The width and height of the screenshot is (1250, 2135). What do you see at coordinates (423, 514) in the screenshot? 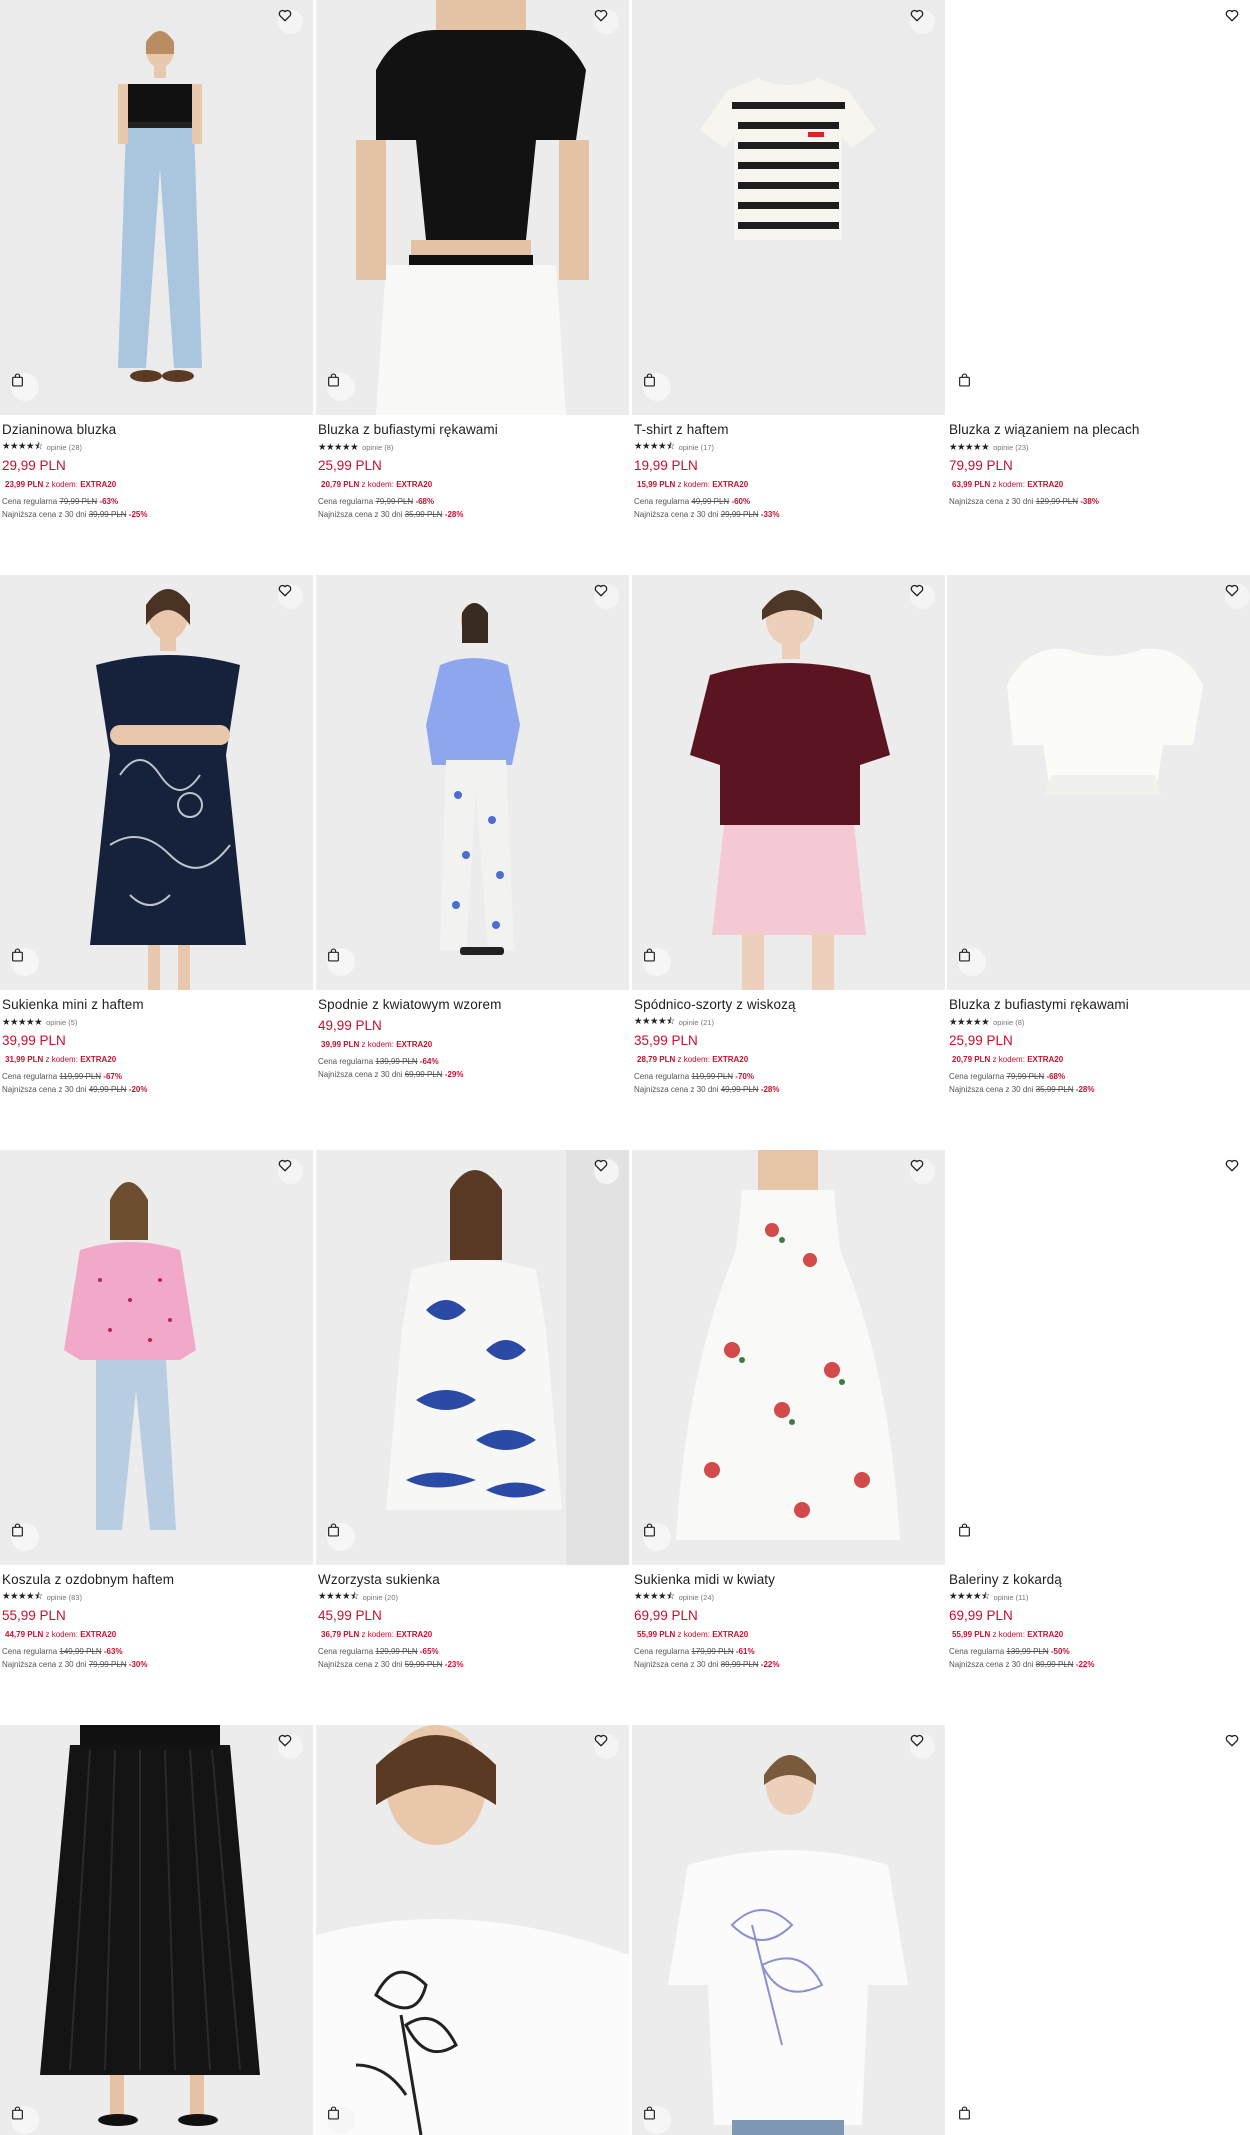
I see `lowest-price-value: 35,99 PLN` at bounding box center [423, 514].